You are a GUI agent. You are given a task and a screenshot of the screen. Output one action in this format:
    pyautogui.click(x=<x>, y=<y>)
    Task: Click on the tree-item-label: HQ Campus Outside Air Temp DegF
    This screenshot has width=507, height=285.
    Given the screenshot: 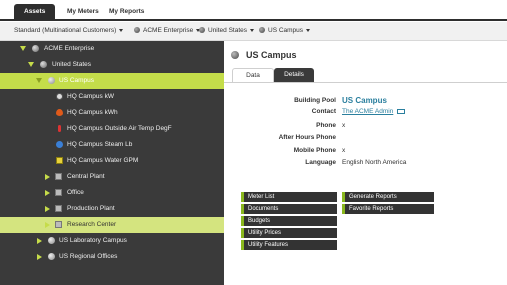 What is the action you would take?
    pyautogui.click(x=119, y=128)
    